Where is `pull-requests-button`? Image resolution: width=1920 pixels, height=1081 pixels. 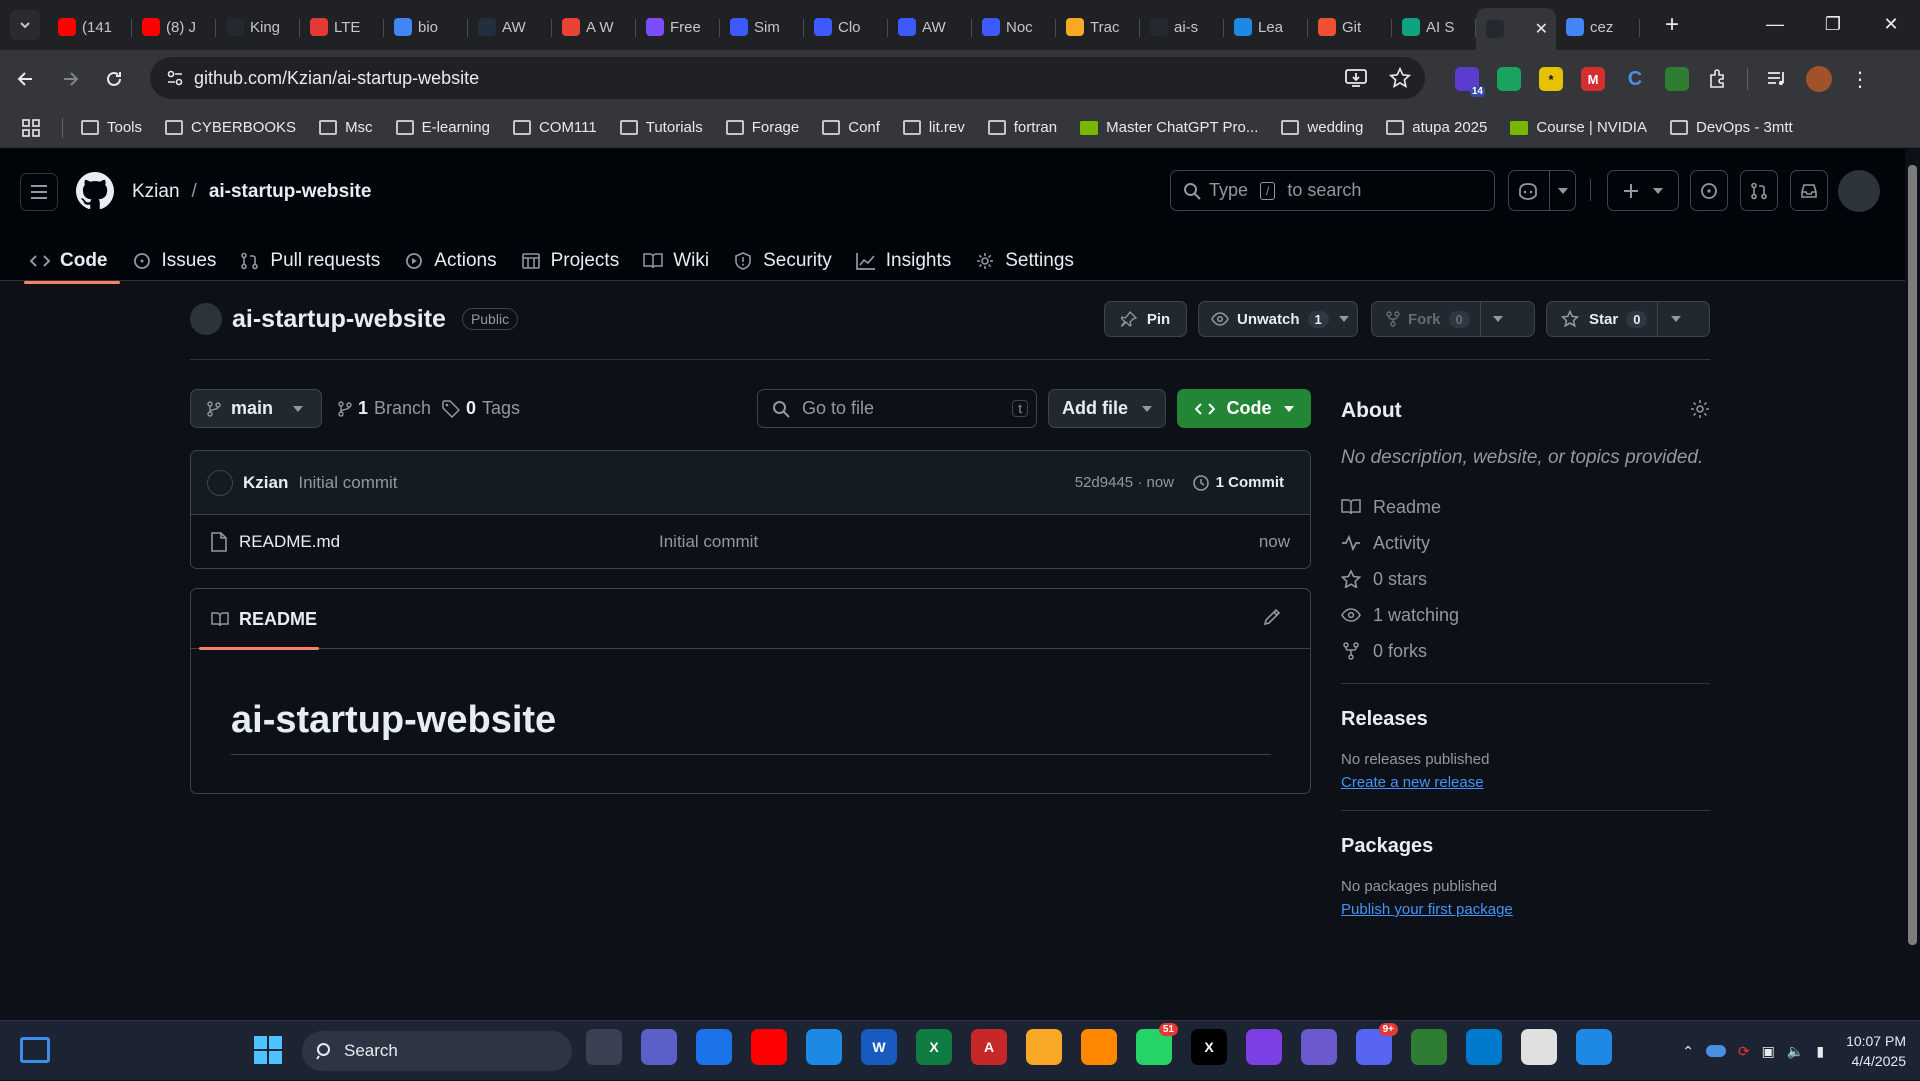 pull-requests-button is located at coordinates (1759, 190).